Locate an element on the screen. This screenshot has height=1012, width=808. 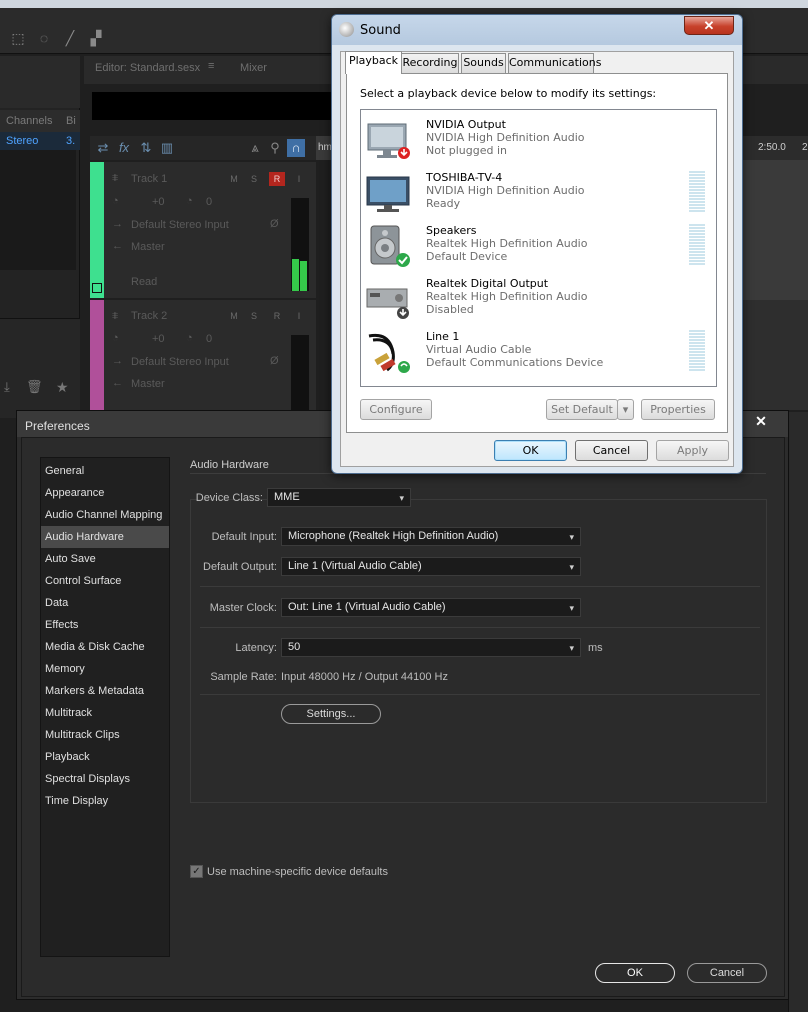
ruler-tick-label: 2 is located at coordinates (805, 147).